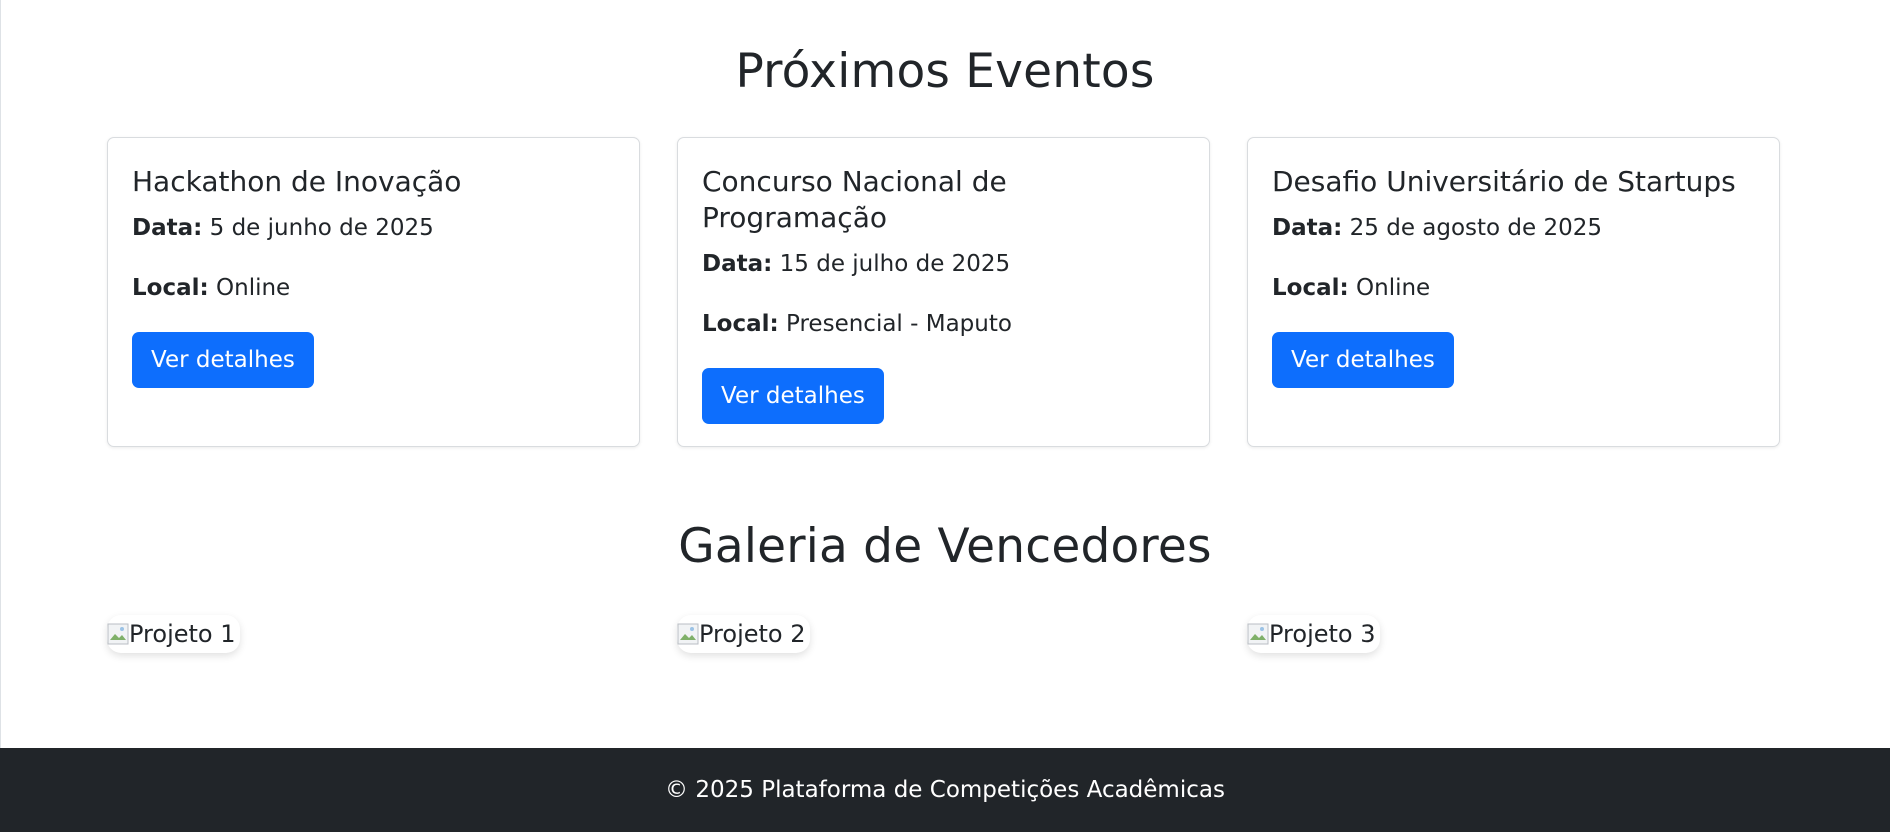 The height and width of the screenshot is (832, 1890). I want to click on gallery-image: Projeto 2, so click(743, 634).